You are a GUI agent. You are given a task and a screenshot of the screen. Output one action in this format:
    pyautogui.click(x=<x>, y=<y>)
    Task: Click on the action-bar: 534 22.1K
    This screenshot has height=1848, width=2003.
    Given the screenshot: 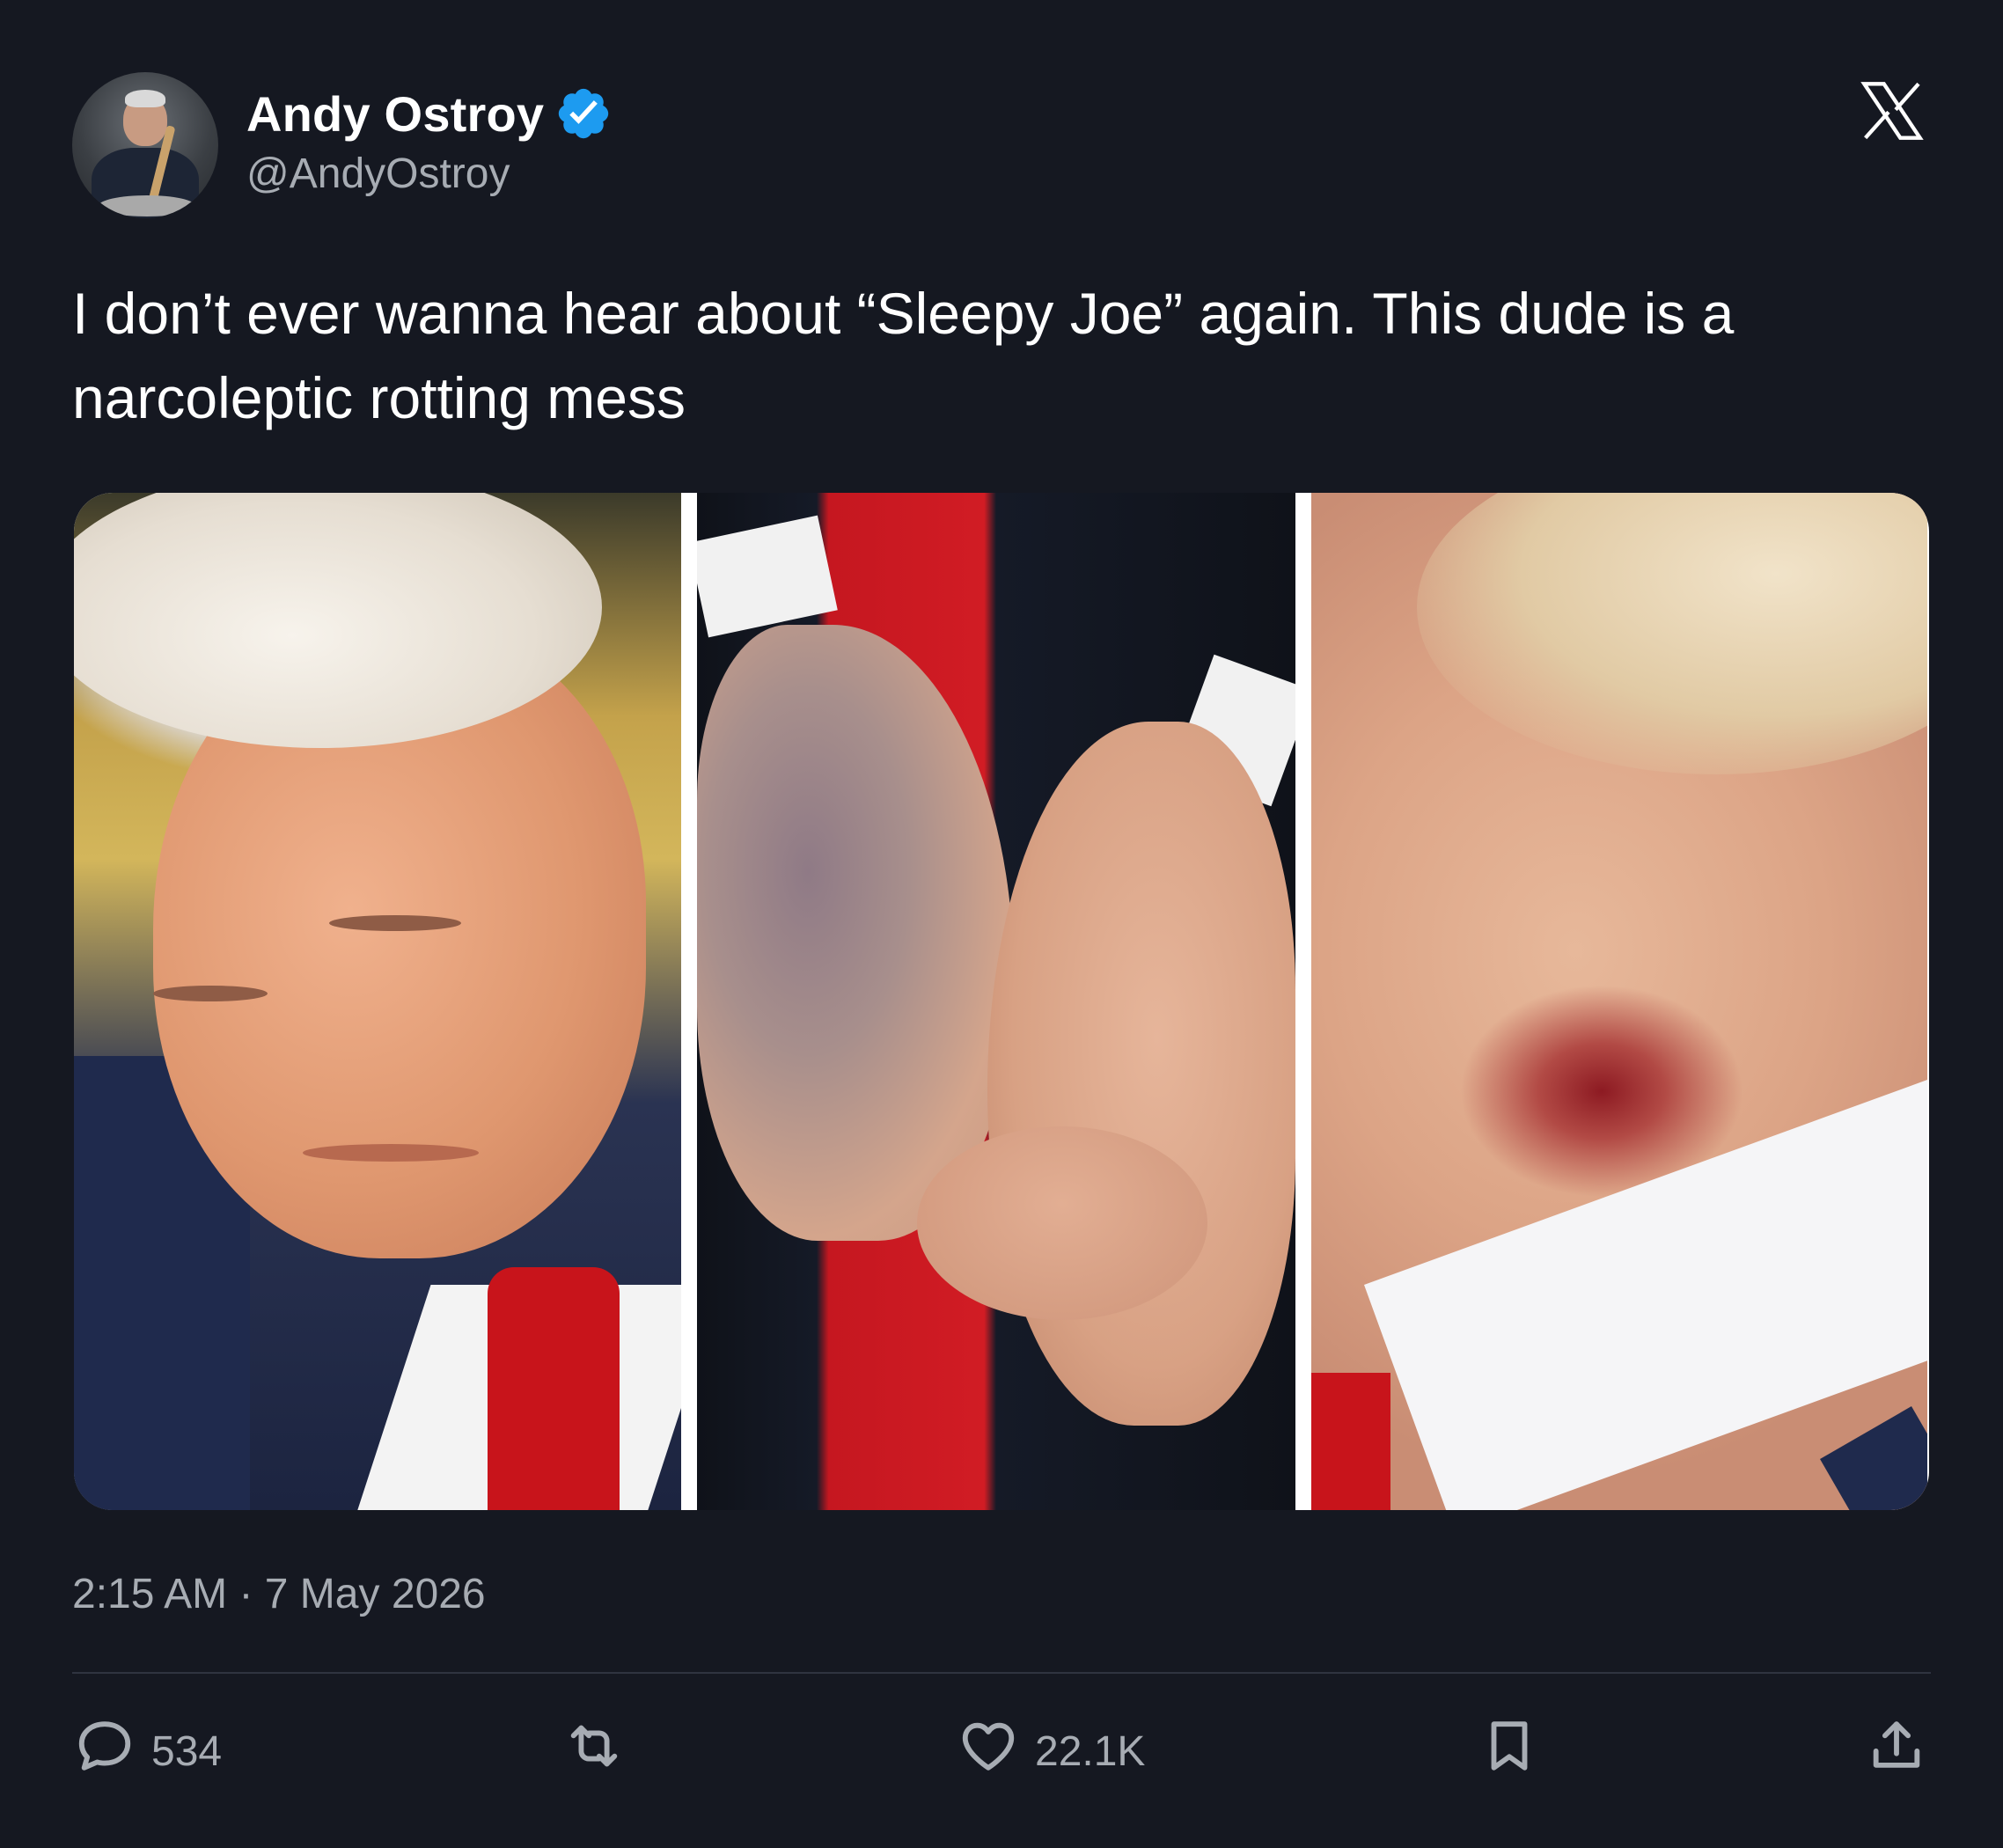 What is the action you would take?
    pyautogui.click(x=1001, y=1751)
    